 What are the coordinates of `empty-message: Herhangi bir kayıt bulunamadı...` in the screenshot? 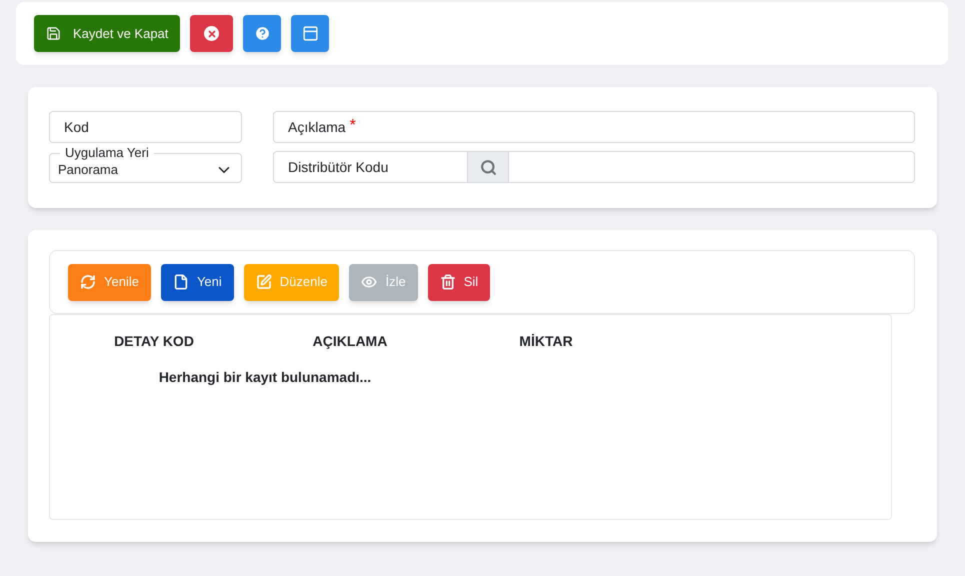 It's located at (265, 377).